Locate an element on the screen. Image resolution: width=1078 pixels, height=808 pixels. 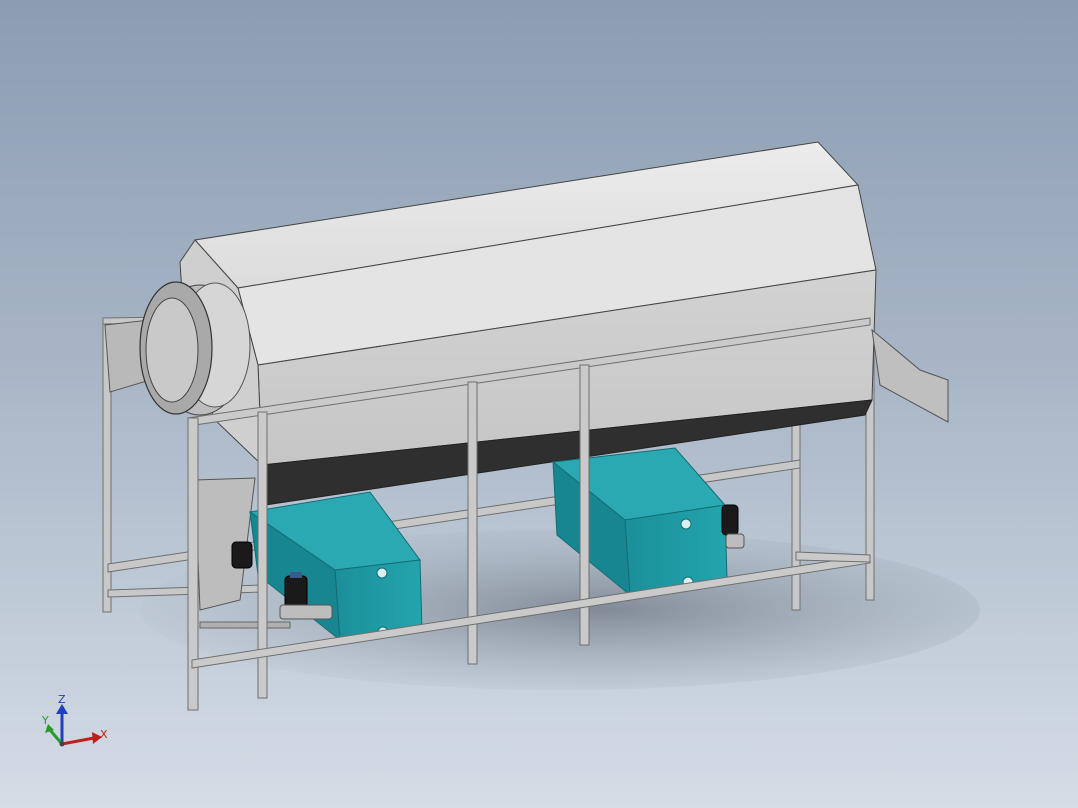
triad-x-label: X is located at coordinates (104, 734).